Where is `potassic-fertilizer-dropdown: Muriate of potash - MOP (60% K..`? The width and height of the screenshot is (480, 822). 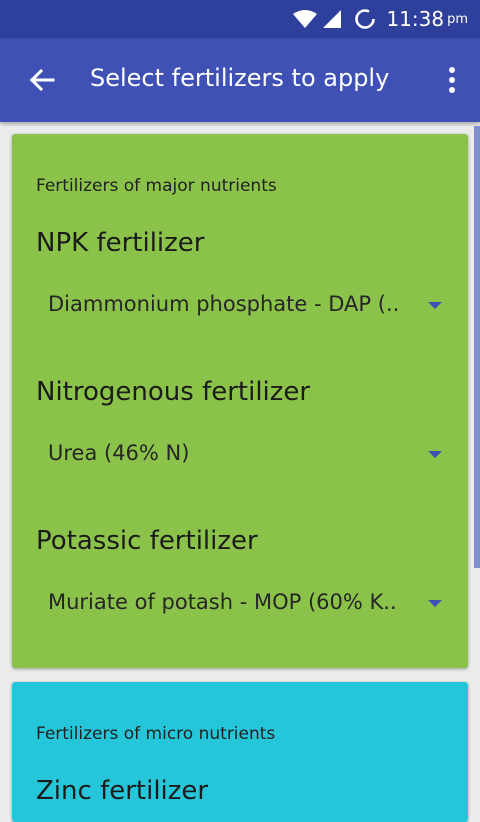 potassic-fertilizer-dropdown: Muriate of potash - MOP (60% K.. is located at coordinates (241, 604).